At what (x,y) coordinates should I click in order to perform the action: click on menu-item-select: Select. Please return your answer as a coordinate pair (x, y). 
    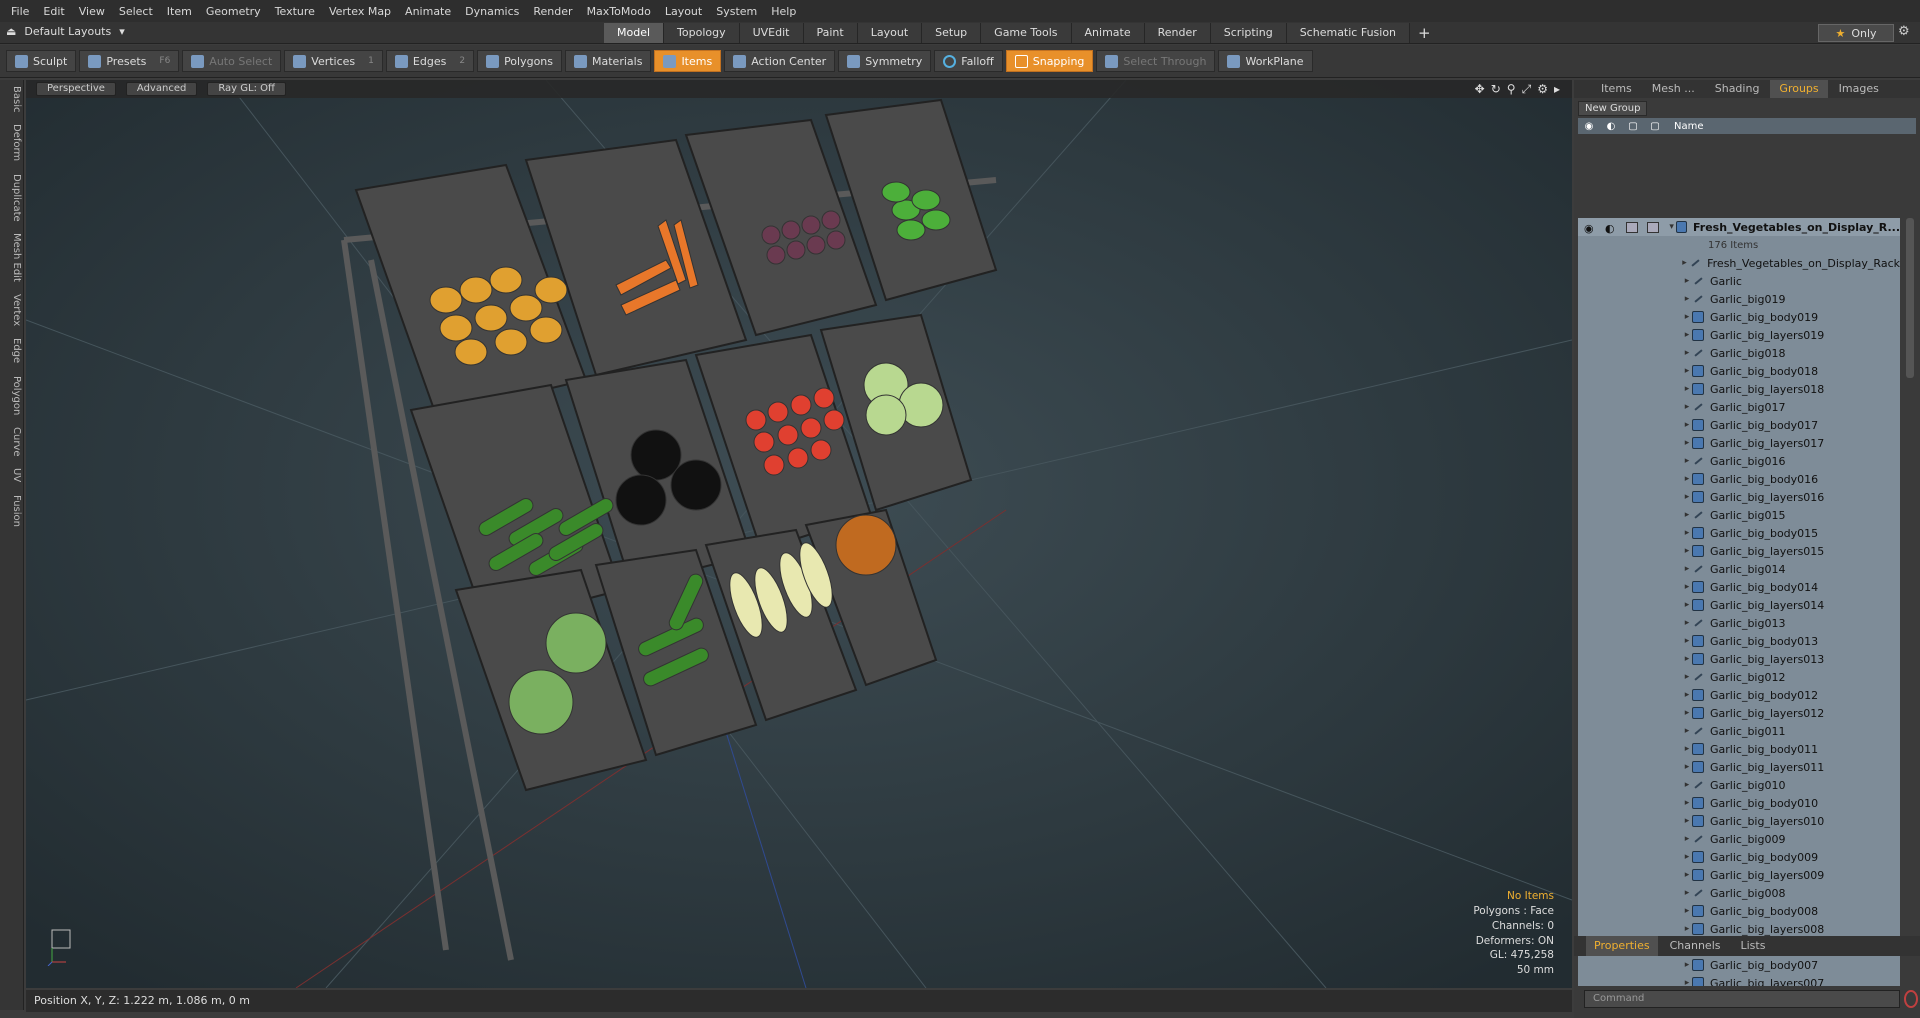
    Looking at the image, I should click on (136, 11).